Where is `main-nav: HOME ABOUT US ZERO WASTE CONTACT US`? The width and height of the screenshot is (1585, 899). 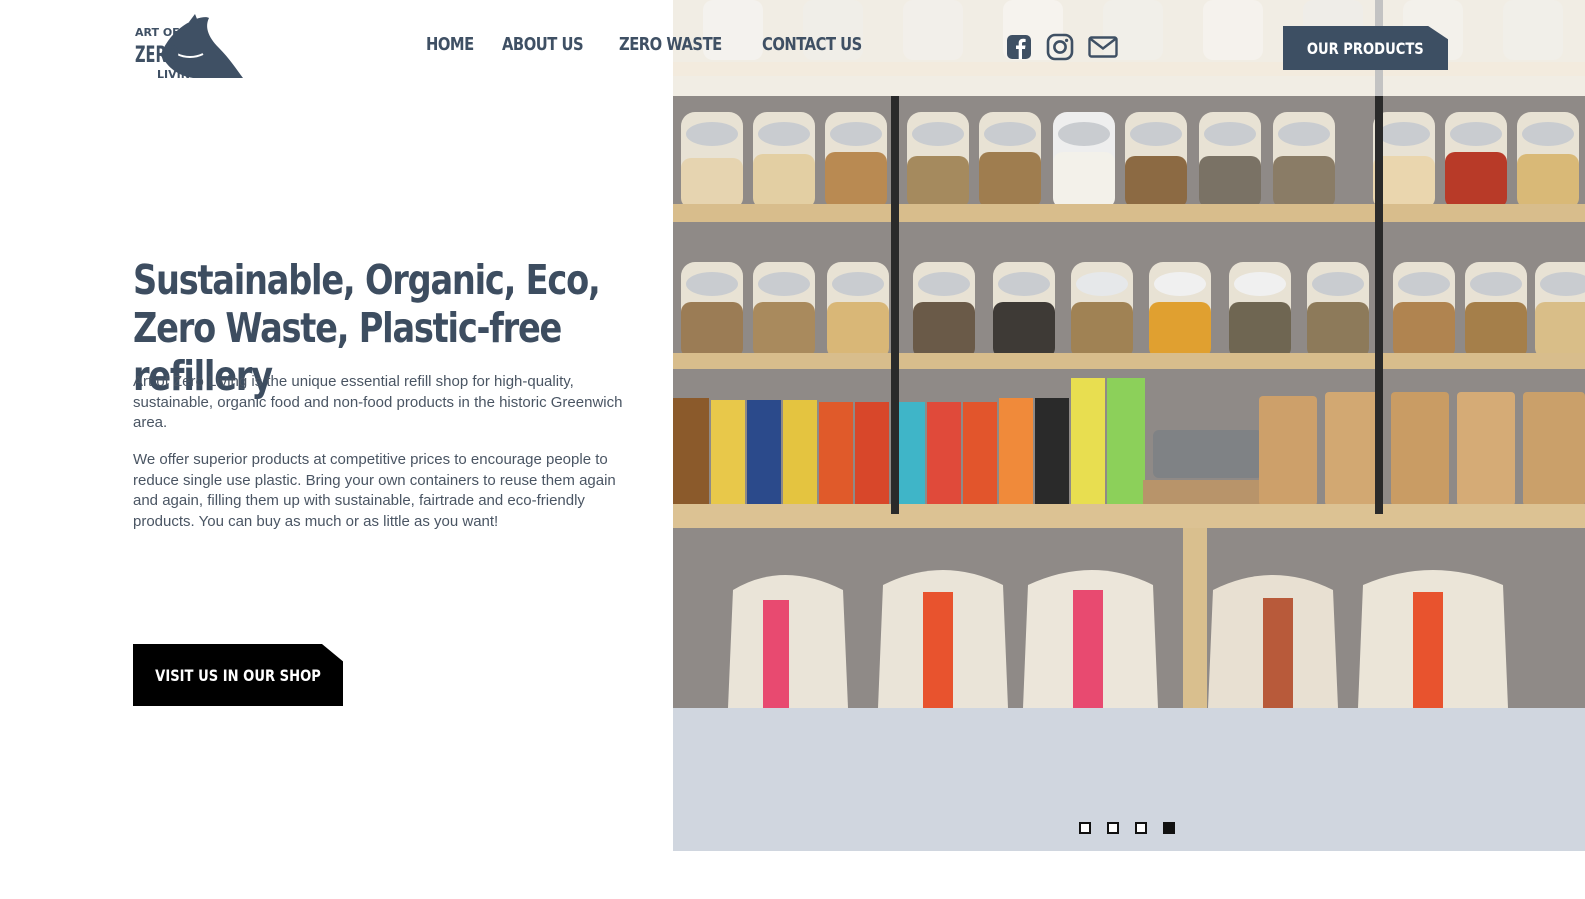 main-nav: HOME ABOUT US ZERO WASTE CONTACT US is located at coordinates (648, 44).